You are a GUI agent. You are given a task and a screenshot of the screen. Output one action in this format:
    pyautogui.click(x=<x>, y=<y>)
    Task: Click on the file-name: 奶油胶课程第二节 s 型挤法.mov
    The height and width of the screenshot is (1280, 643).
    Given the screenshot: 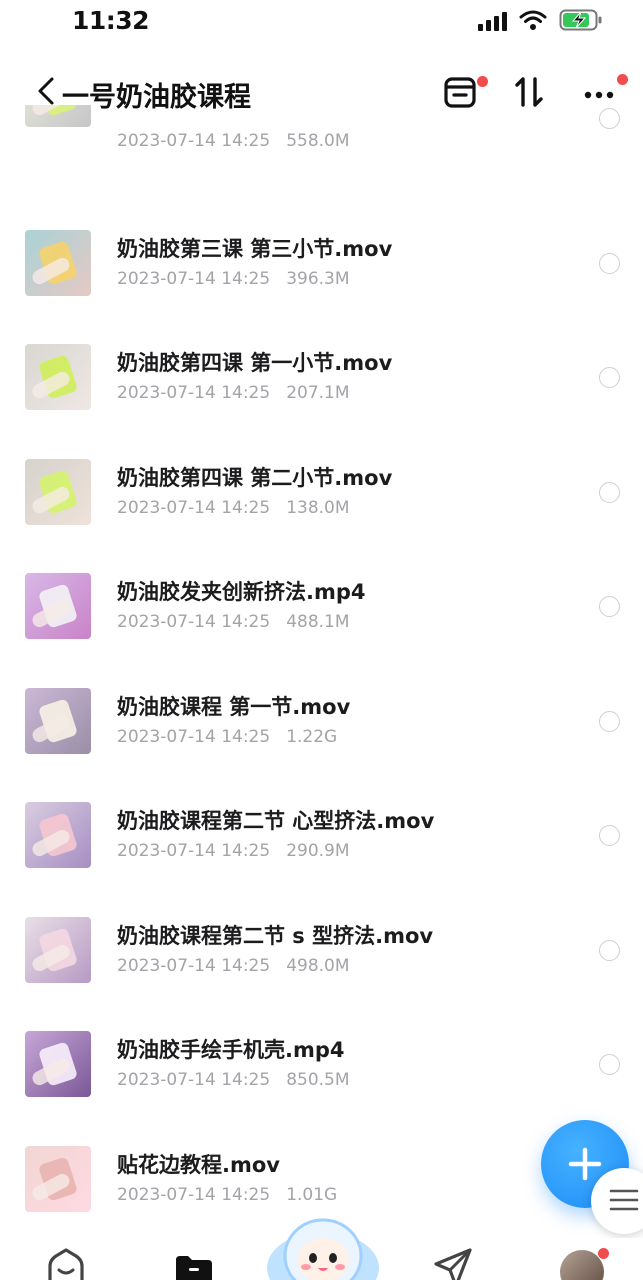 What is the action you would take?
    pyautogui.click(x=275, y=935)
    